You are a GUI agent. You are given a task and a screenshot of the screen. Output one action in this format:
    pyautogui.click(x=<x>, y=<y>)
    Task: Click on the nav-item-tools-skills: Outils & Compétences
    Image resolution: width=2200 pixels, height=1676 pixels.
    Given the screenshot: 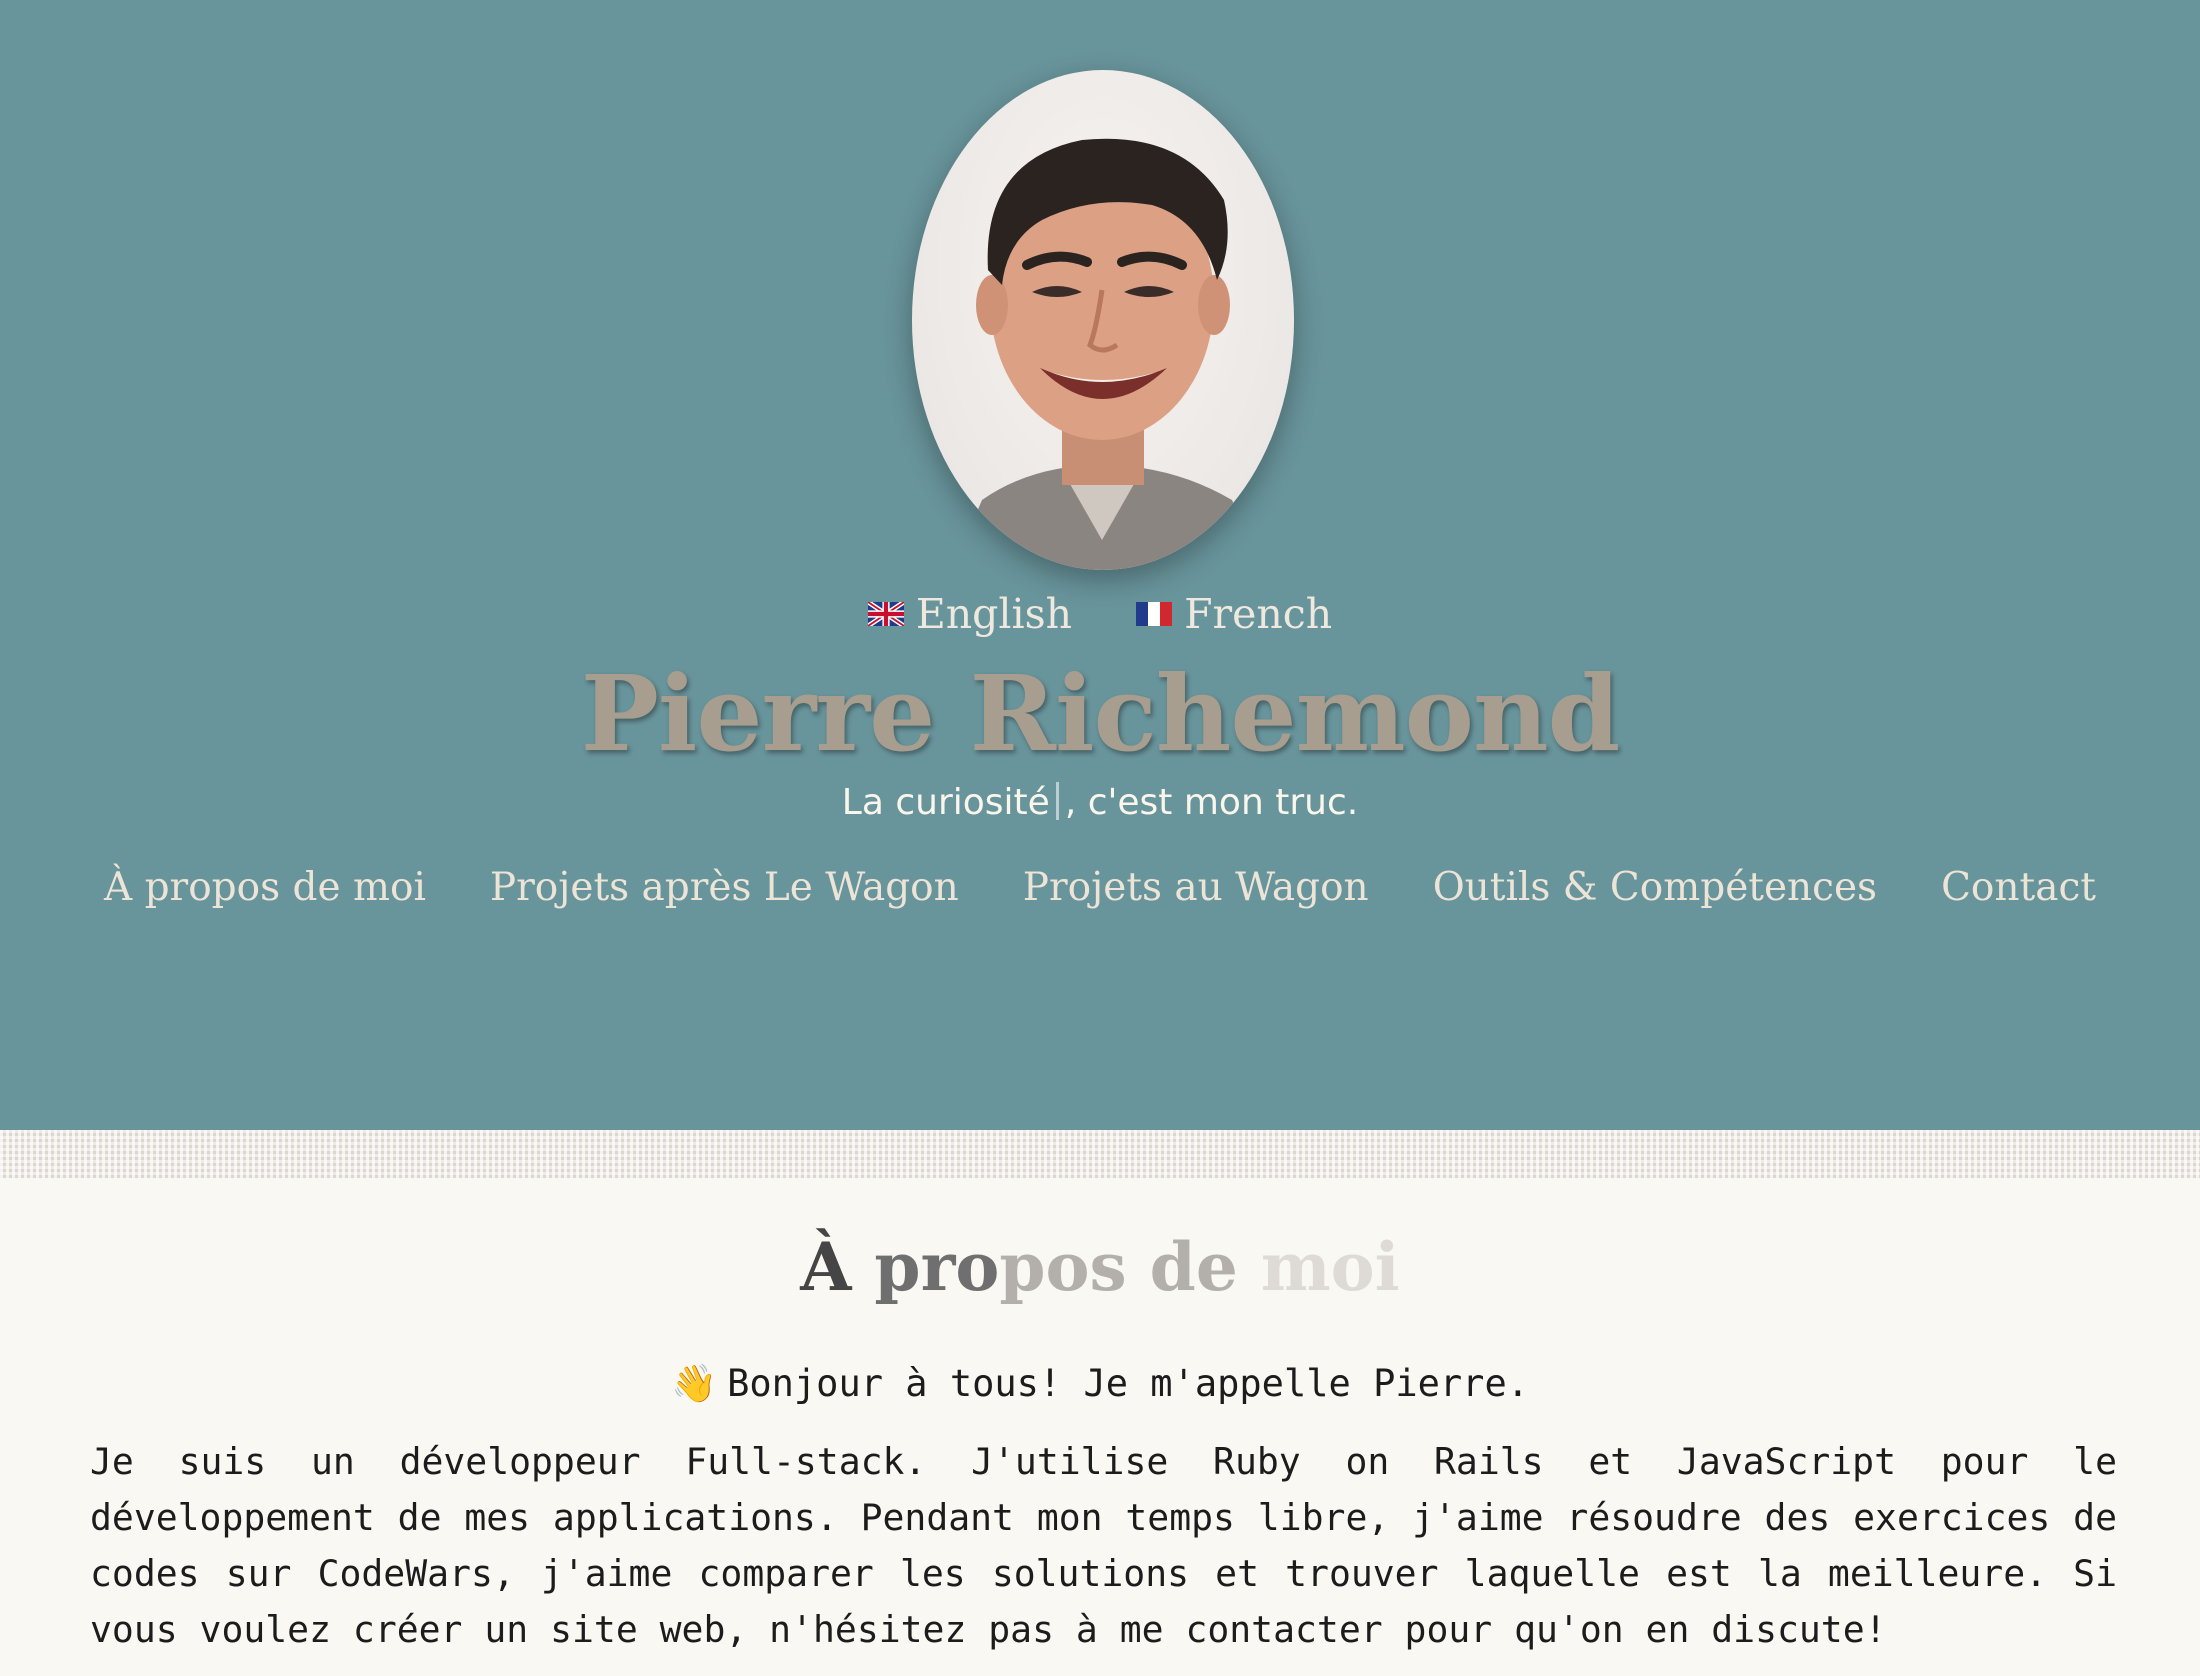 What is the action you would take?
    pyautogui.click(x=1655, y=887)
    